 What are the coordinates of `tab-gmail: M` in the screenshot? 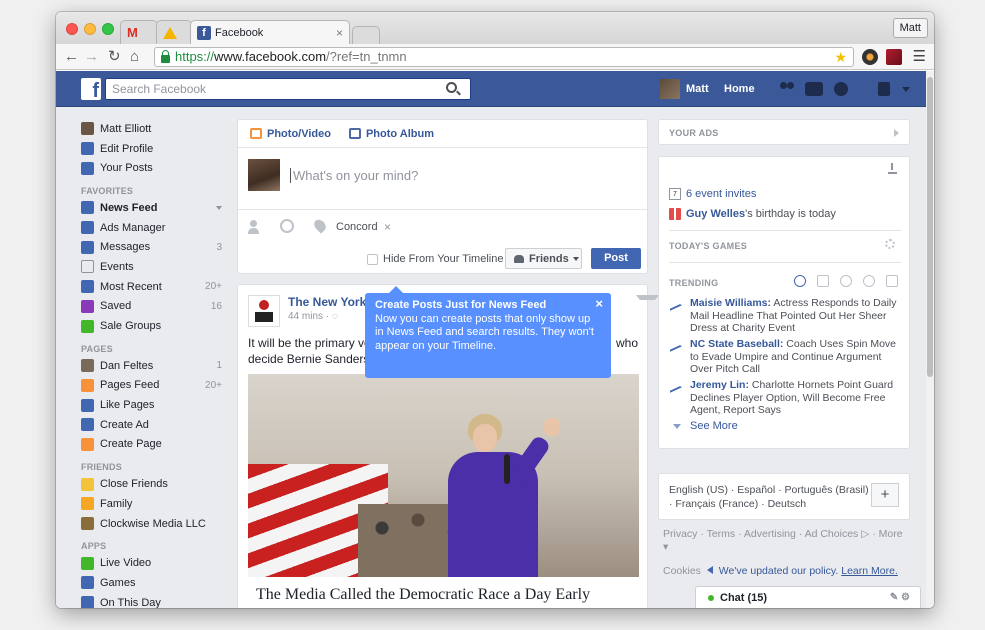 It's located at (139, 32).